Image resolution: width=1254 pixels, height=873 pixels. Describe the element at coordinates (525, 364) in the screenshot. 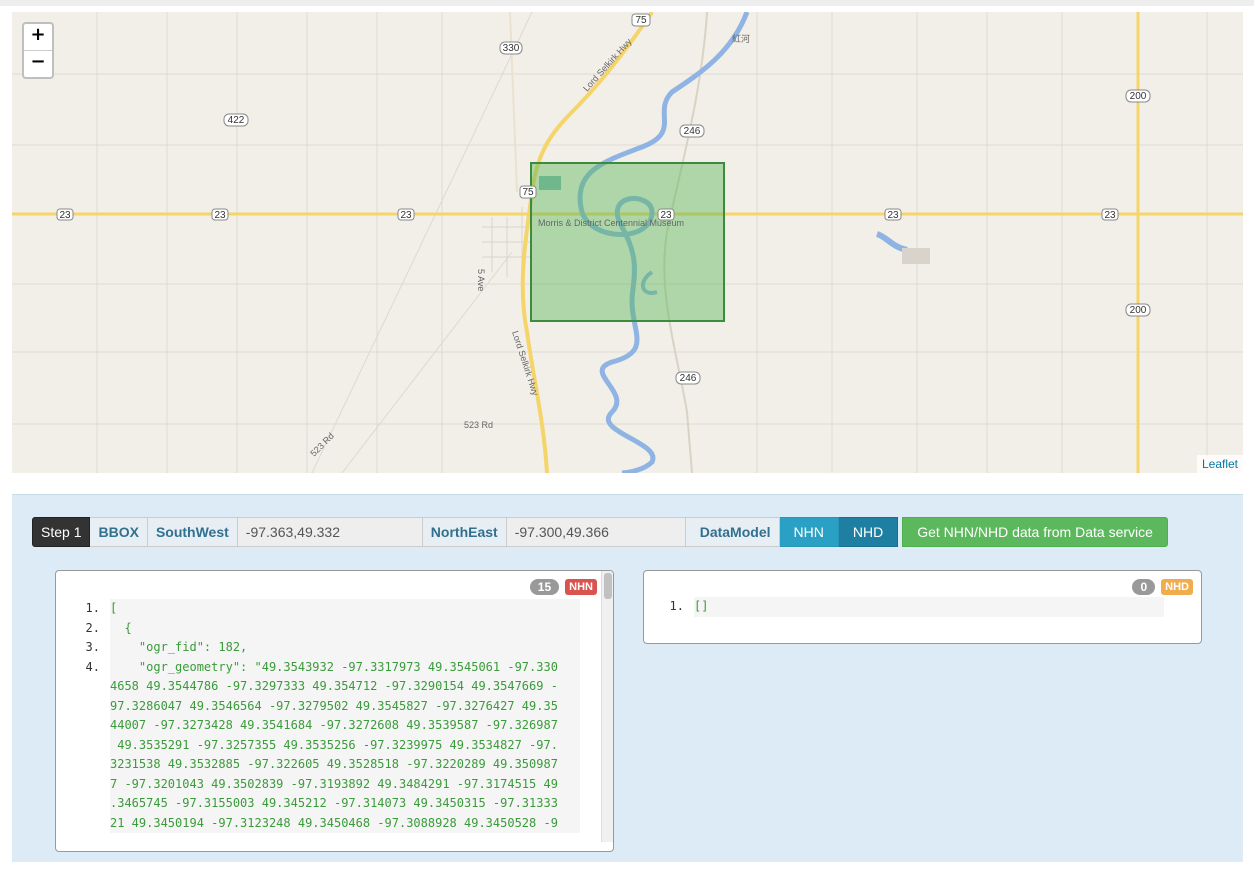

I see `label-lord-selkirk-bottom: Lord Selkirk Hwy` at that location.